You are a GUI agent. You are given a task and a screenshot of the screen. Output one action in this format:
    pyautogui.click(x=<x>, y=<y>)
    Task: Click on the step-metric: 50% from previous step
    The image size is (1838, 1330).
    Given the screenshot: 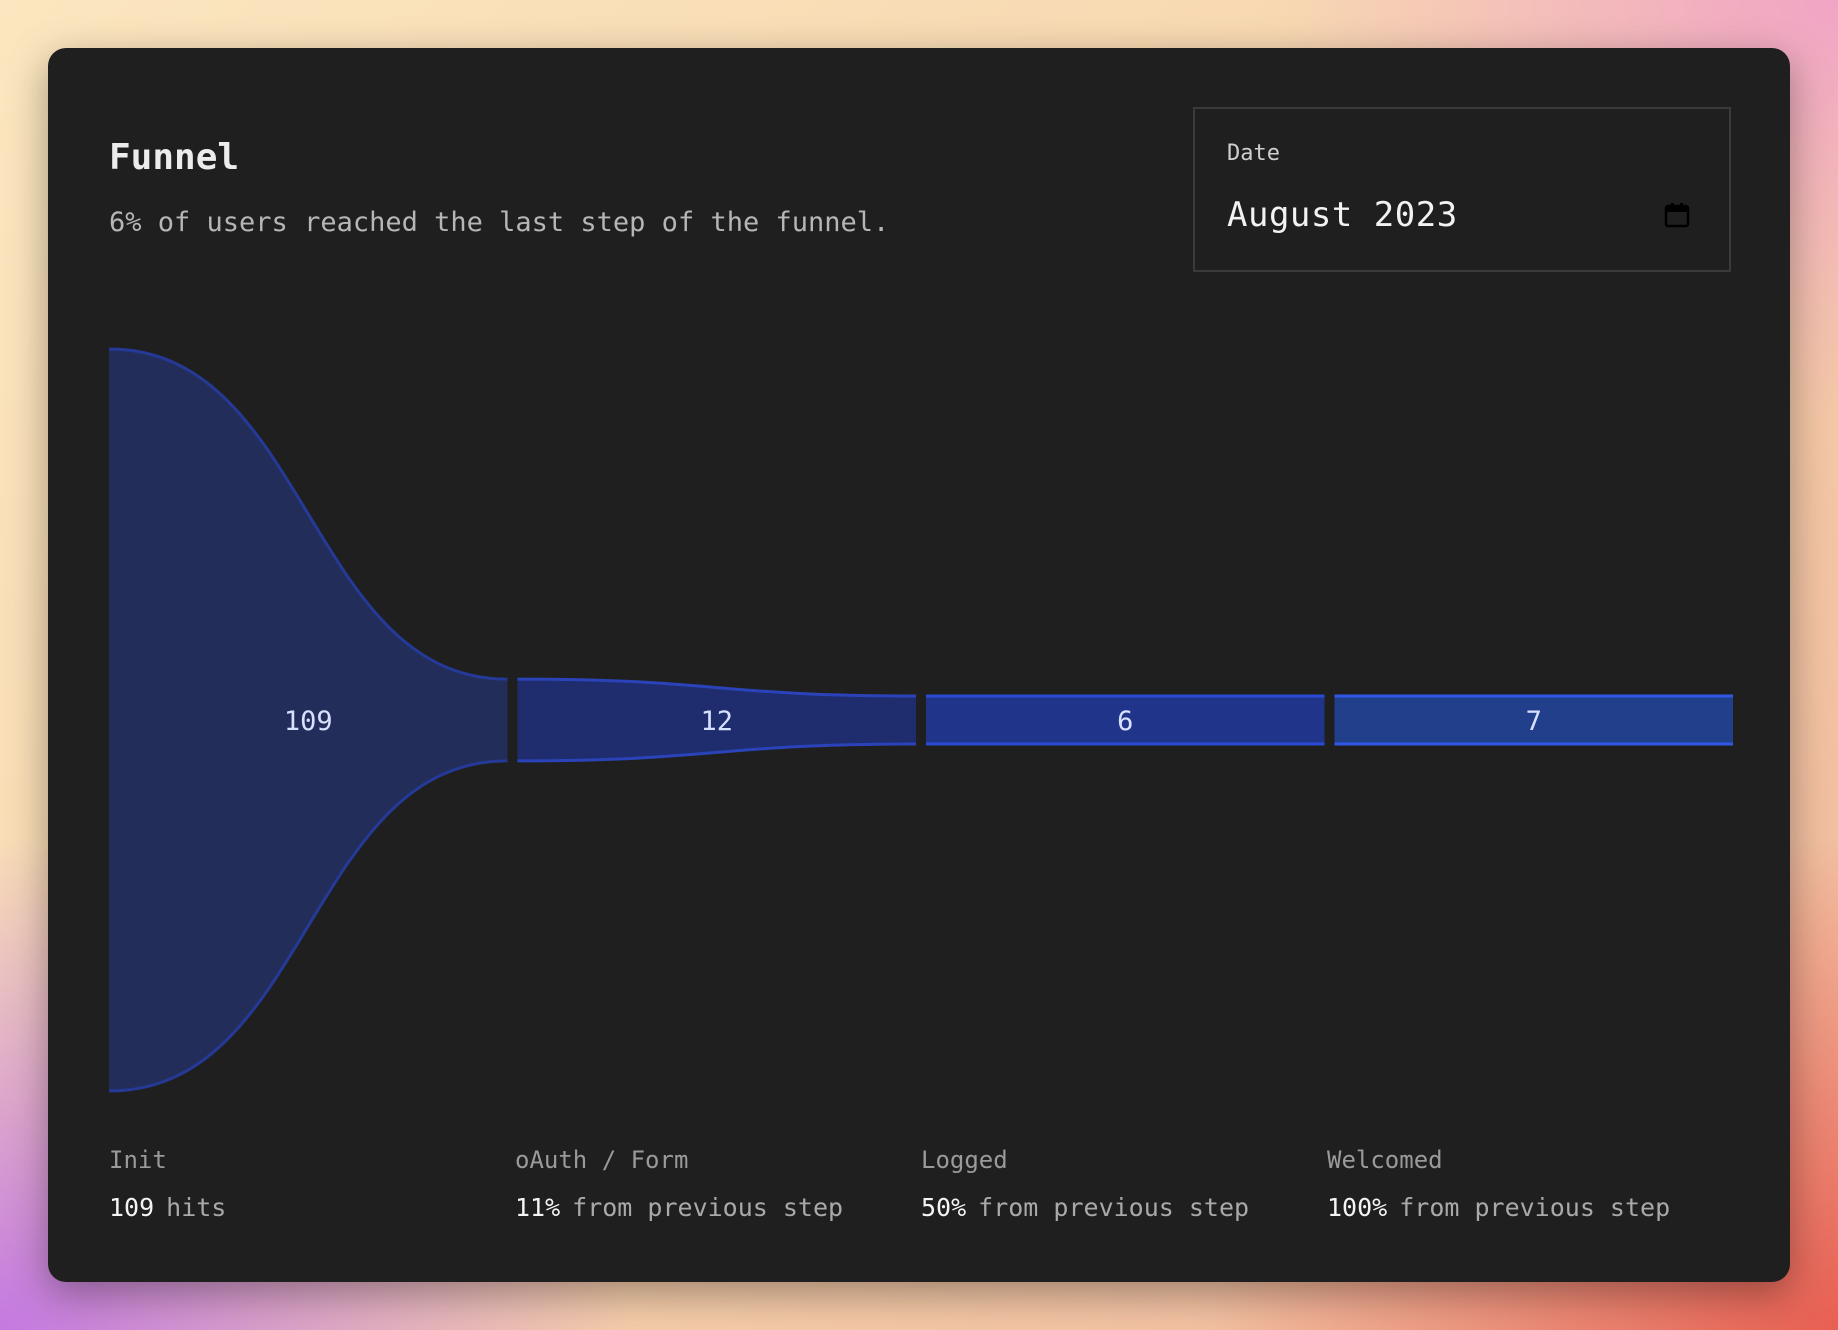 What is the action you would take?
    pyautogui.click(x=1121, y=1208)
    